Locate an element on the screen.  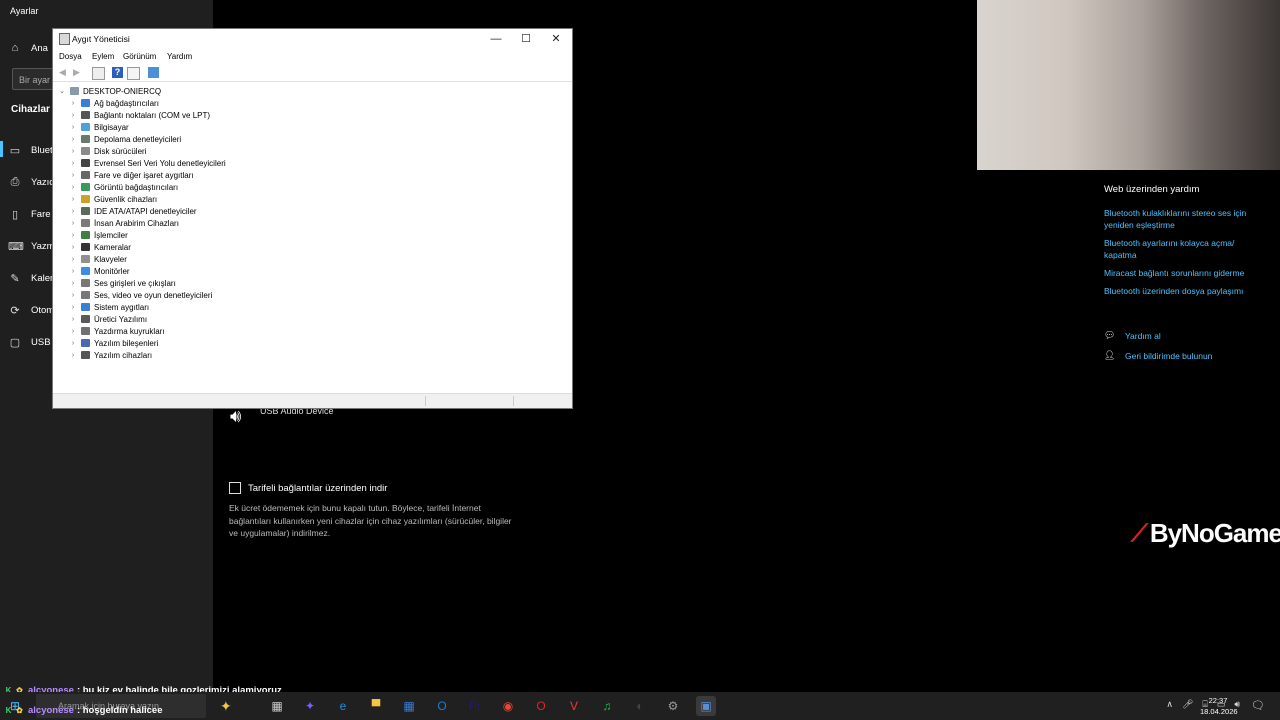
vivaldi-icon: V is located at coordinates (574, 706).